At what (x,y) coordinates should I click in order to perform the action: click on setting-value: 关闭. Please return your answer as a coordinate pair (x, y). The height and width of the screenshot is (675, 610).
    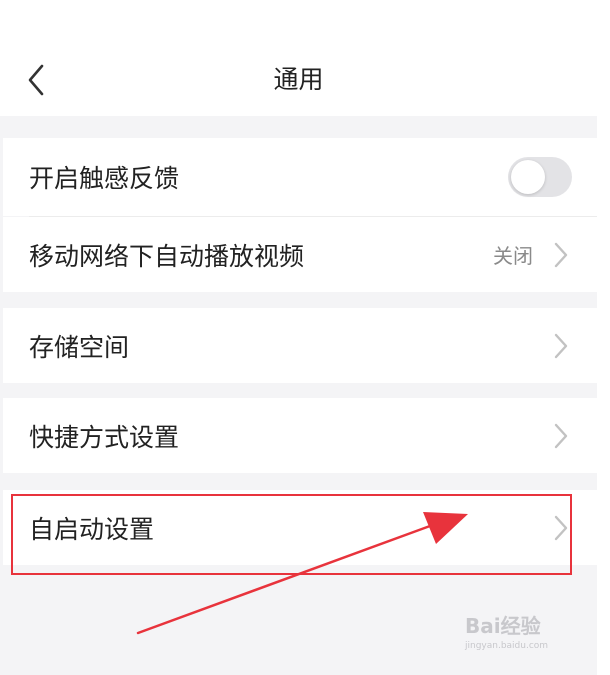
    Looking at the image, I should click on (513, 256).